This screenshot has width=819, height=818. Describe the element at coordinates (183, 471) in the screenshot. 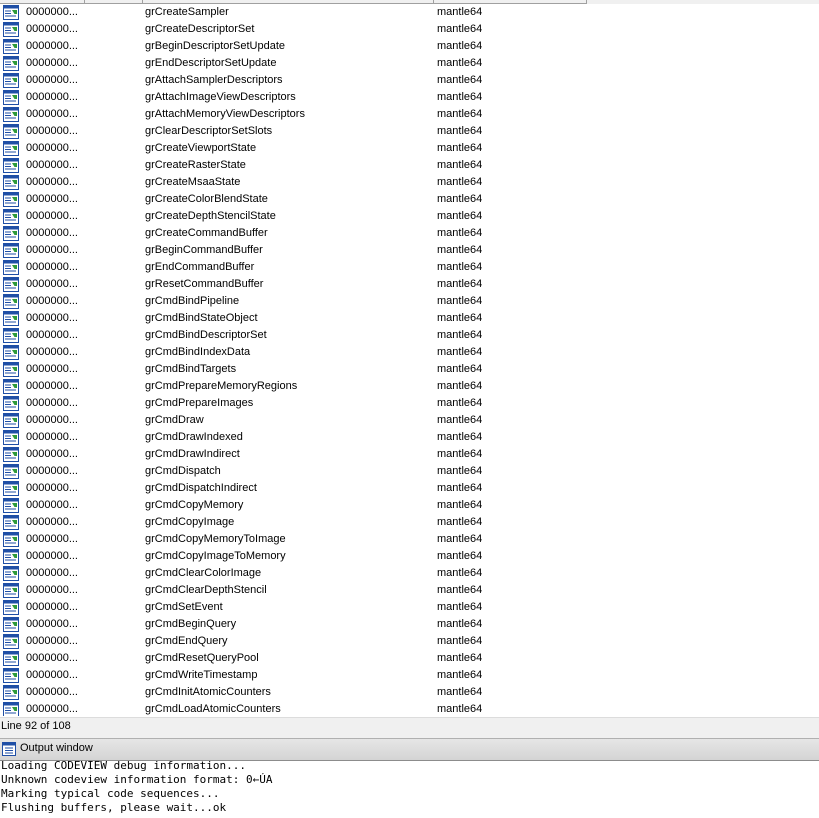

I see `function-name-cell: grCmdDispatch` at that location.